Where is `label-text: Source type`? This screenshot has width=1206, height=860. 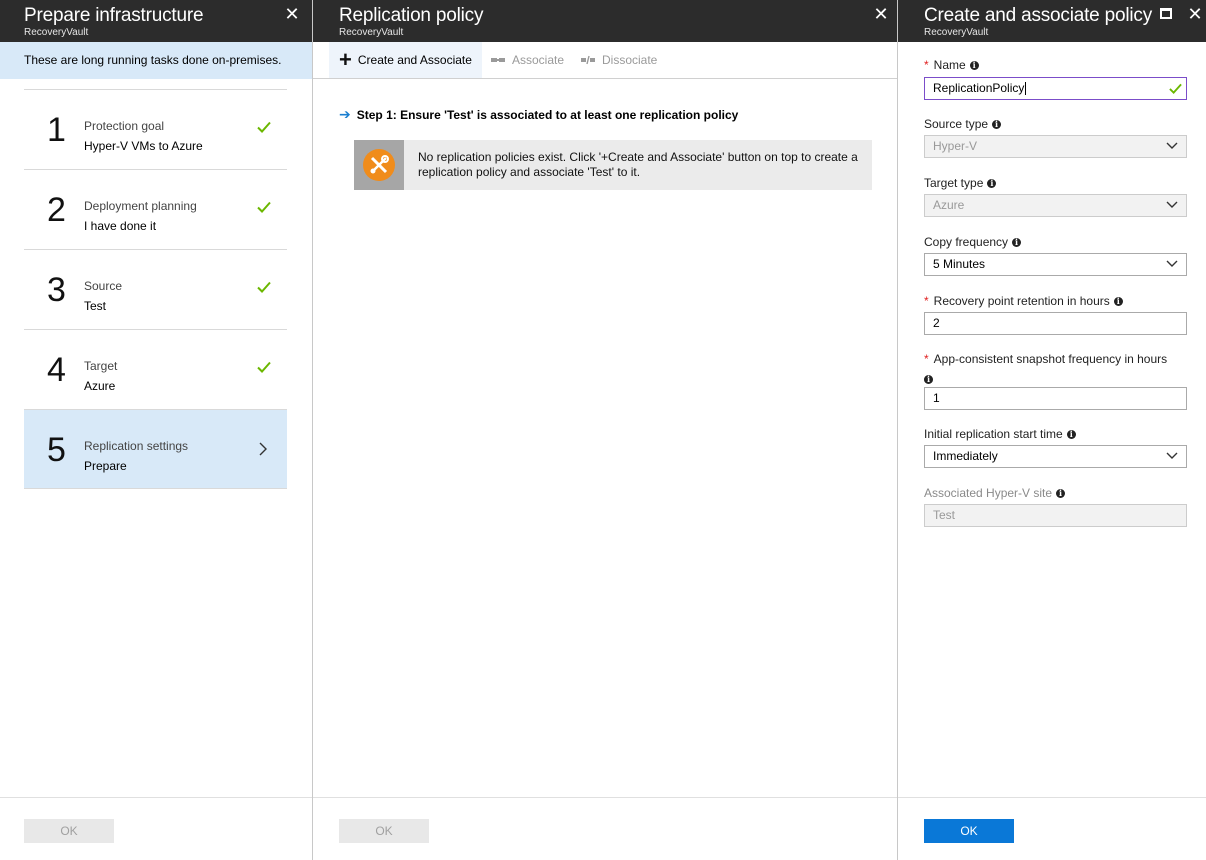
label-text: Source type is located at coordinates (956, 124).